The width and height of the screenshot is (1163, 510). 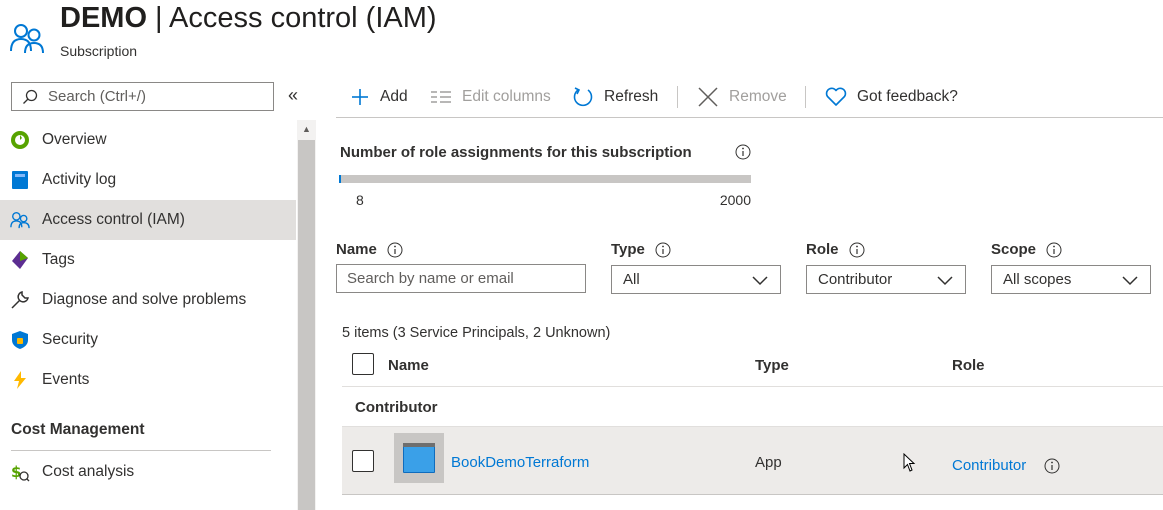 What do you see at coordinates (340, 179) in the screenshot?
I see `progress-bar-fill` at bounding box center [340, 179].